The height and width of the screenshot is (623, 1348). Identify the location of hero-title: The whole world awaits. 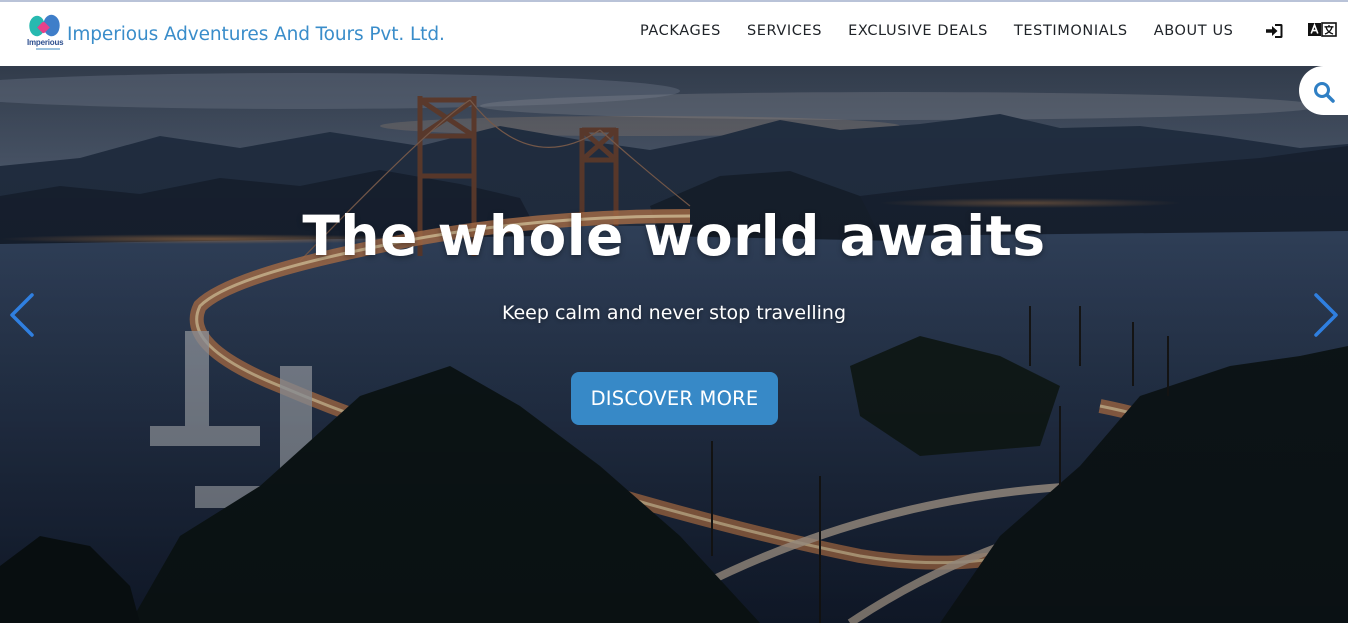
(674, 236).